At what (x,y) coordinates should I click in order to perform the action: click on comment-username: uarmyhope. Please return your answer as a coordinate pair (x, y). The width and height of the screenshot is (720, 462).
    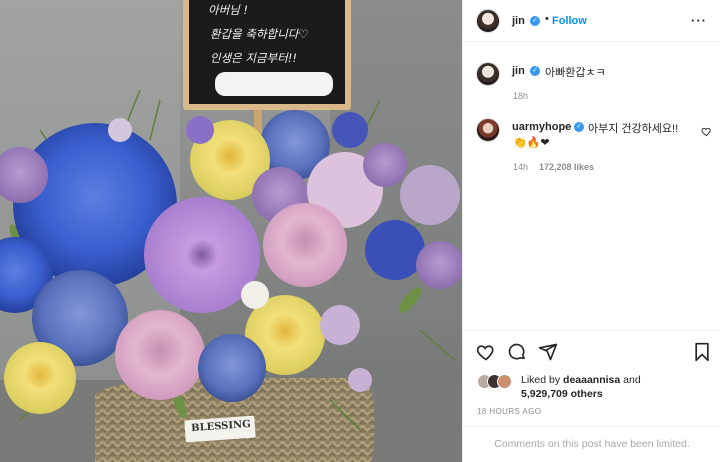
    Looking at the image, I should click on (541, 127).